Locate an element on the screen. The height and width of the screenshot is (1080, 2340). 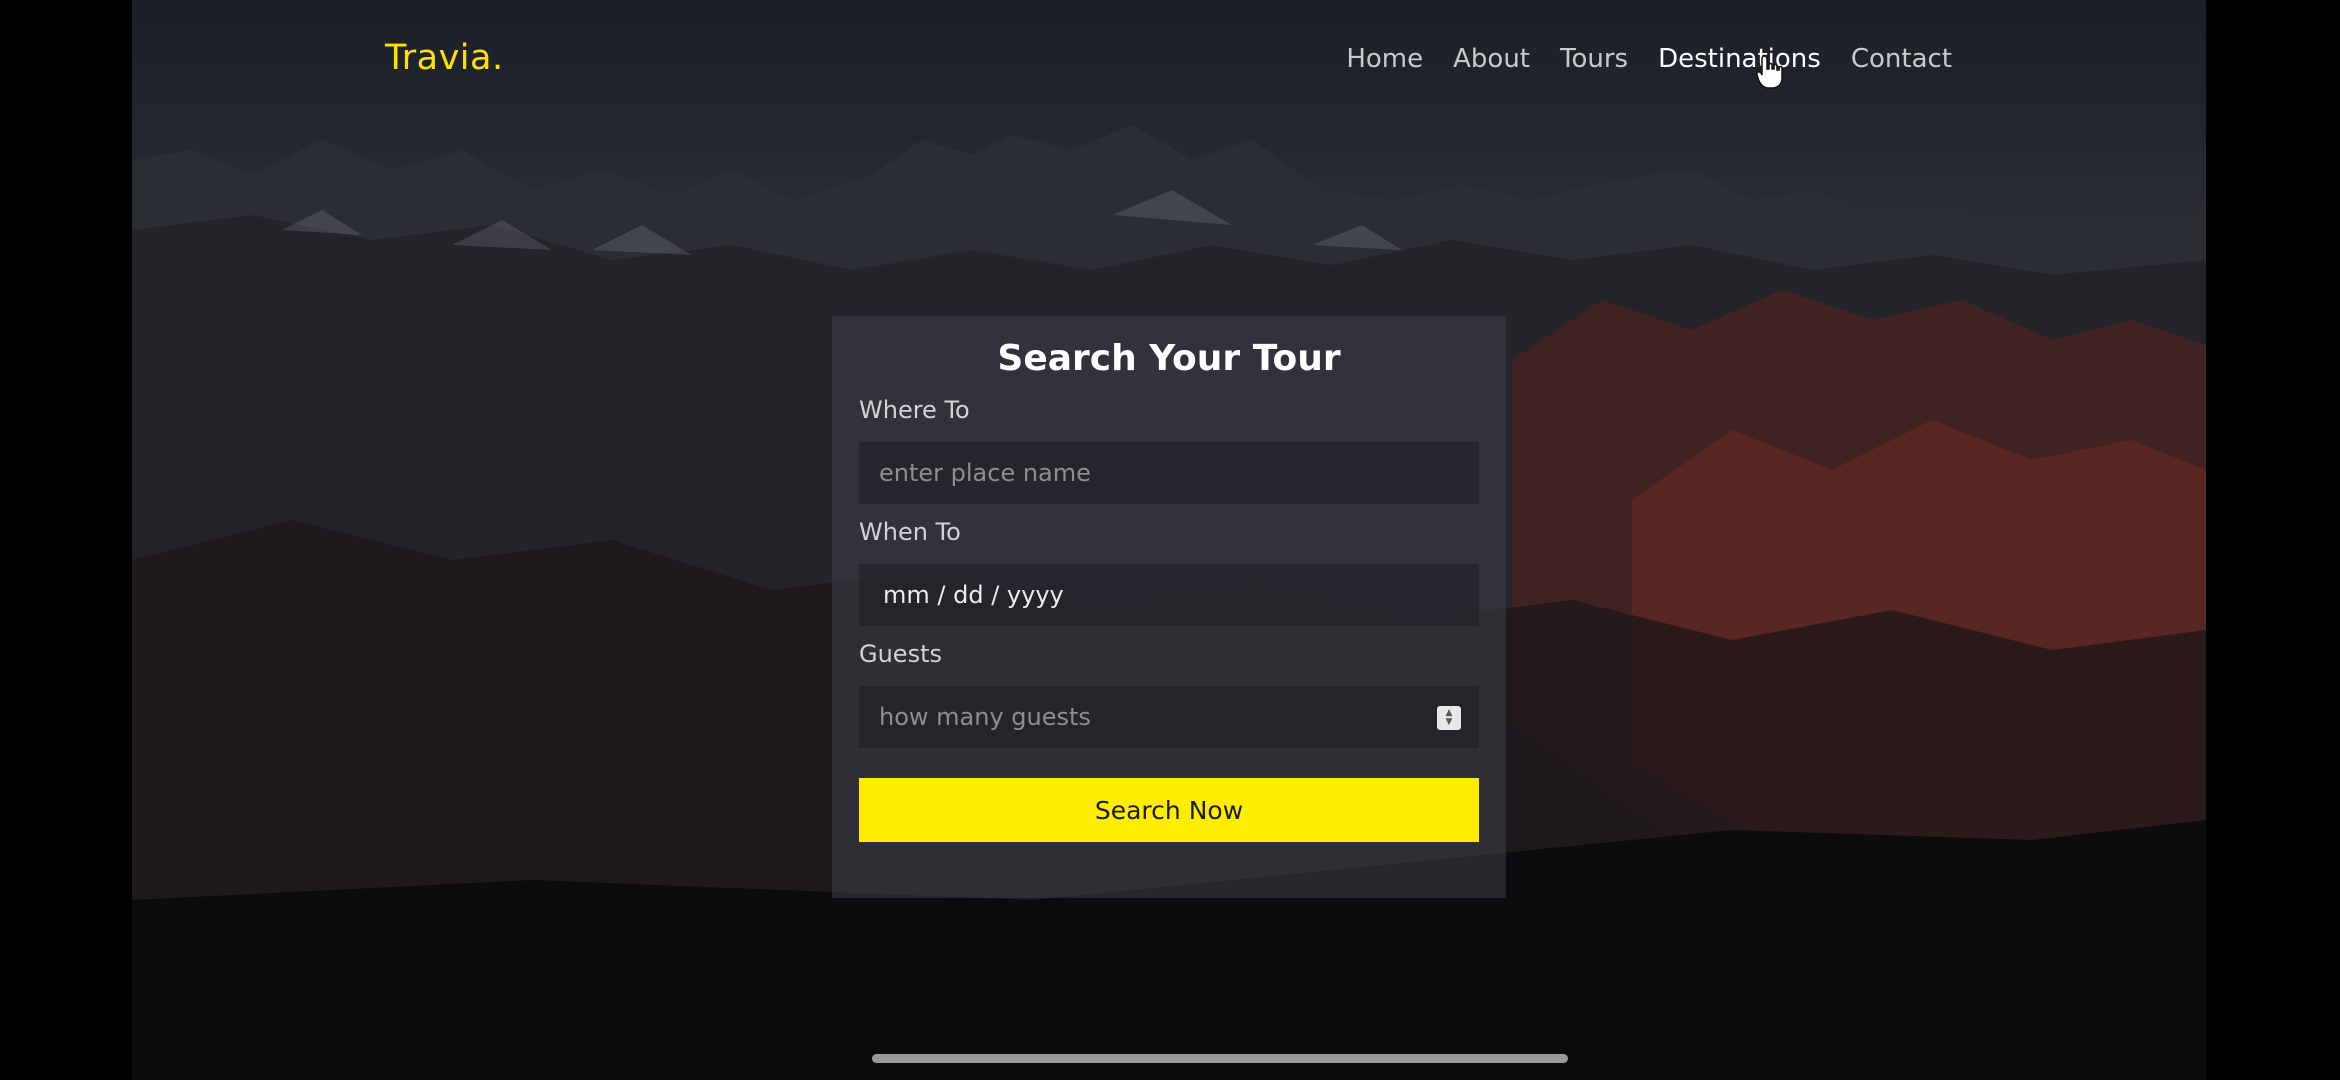
where-to-input is located at coordinates (1169, 473).